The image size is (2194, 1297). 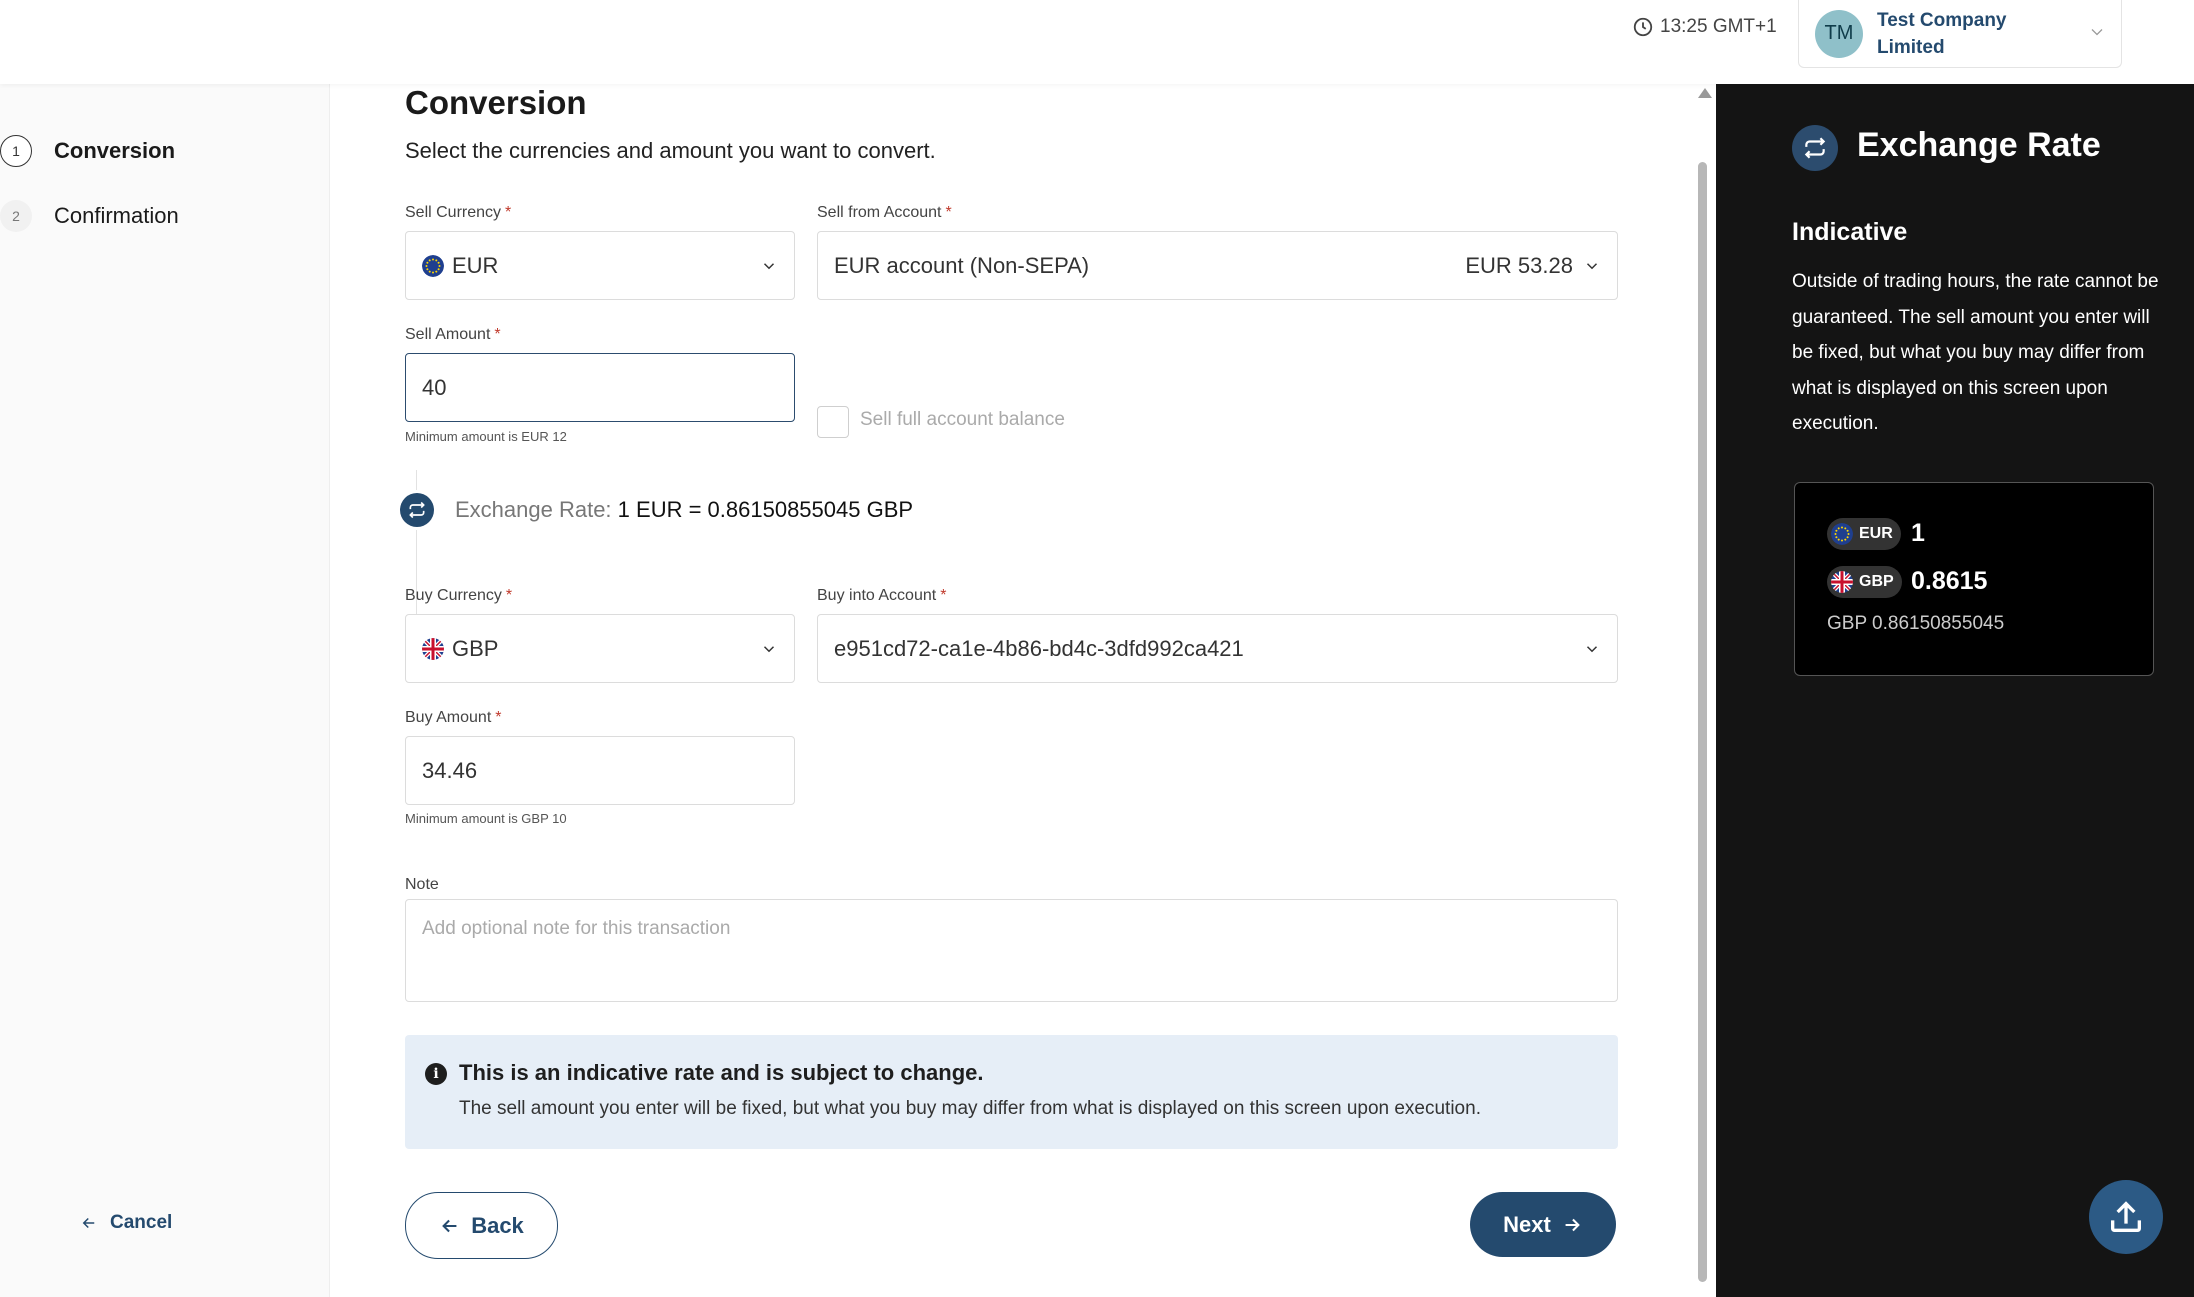 What do you see at coordinates (1011, 950) in the screenshot?
I see `note-textarea: Add optional note for this transaction` at bounding box center [1011, 950].